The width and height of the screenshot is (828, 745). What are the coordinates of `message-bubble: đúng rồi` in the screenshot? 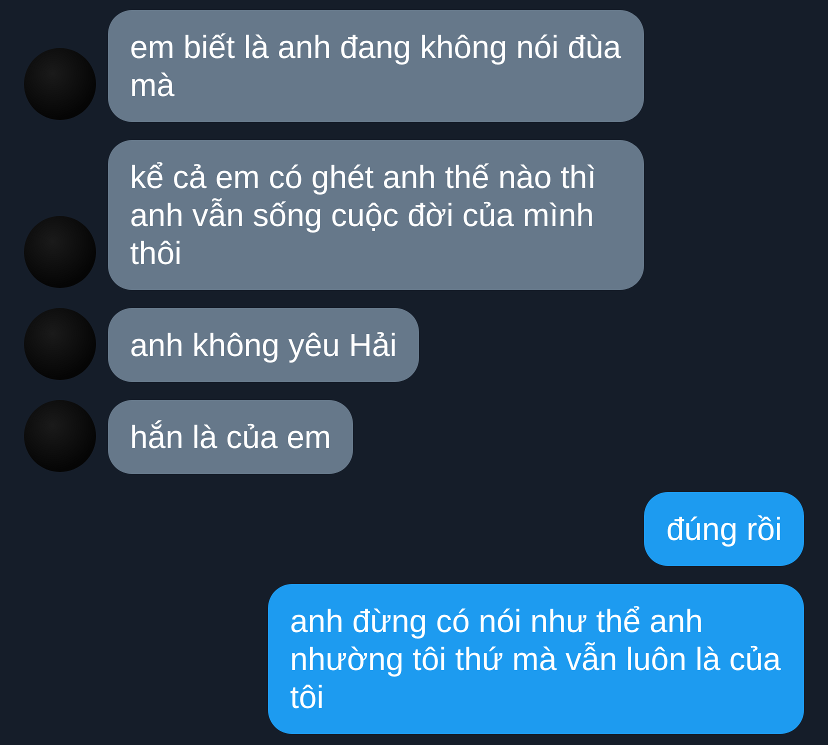 It's located at (724, 529).